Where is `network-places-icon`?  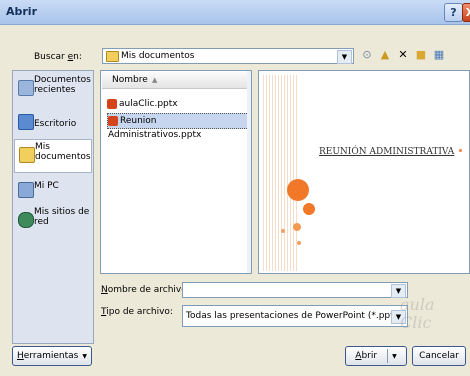
network-places-icon is located at coordinates (26, 220).